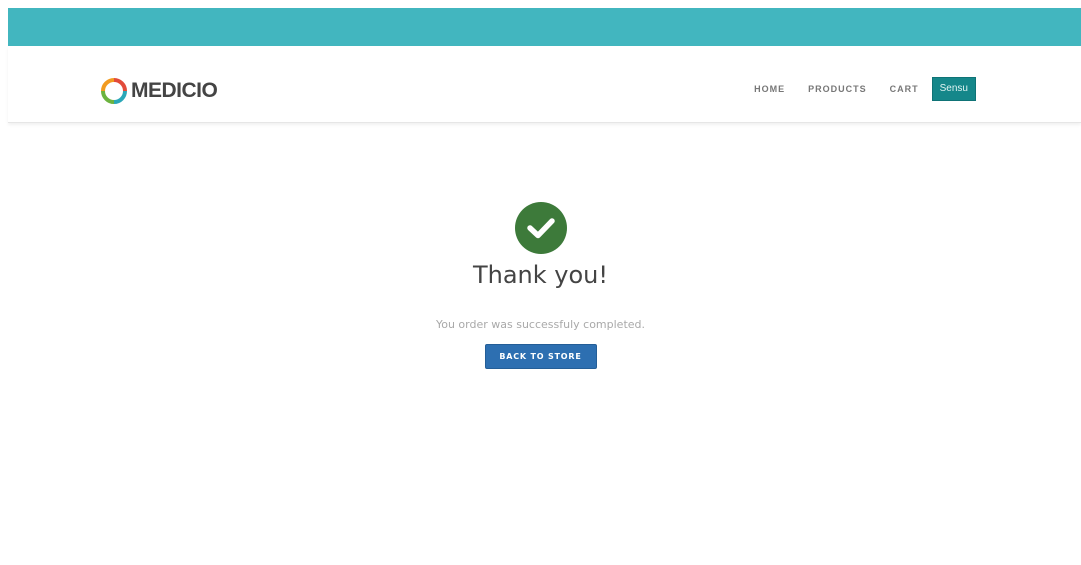  What do you see at coordinates (544, 27) in the screenshot?
I see `top-accent-bar` at bounding box center [544, 27].